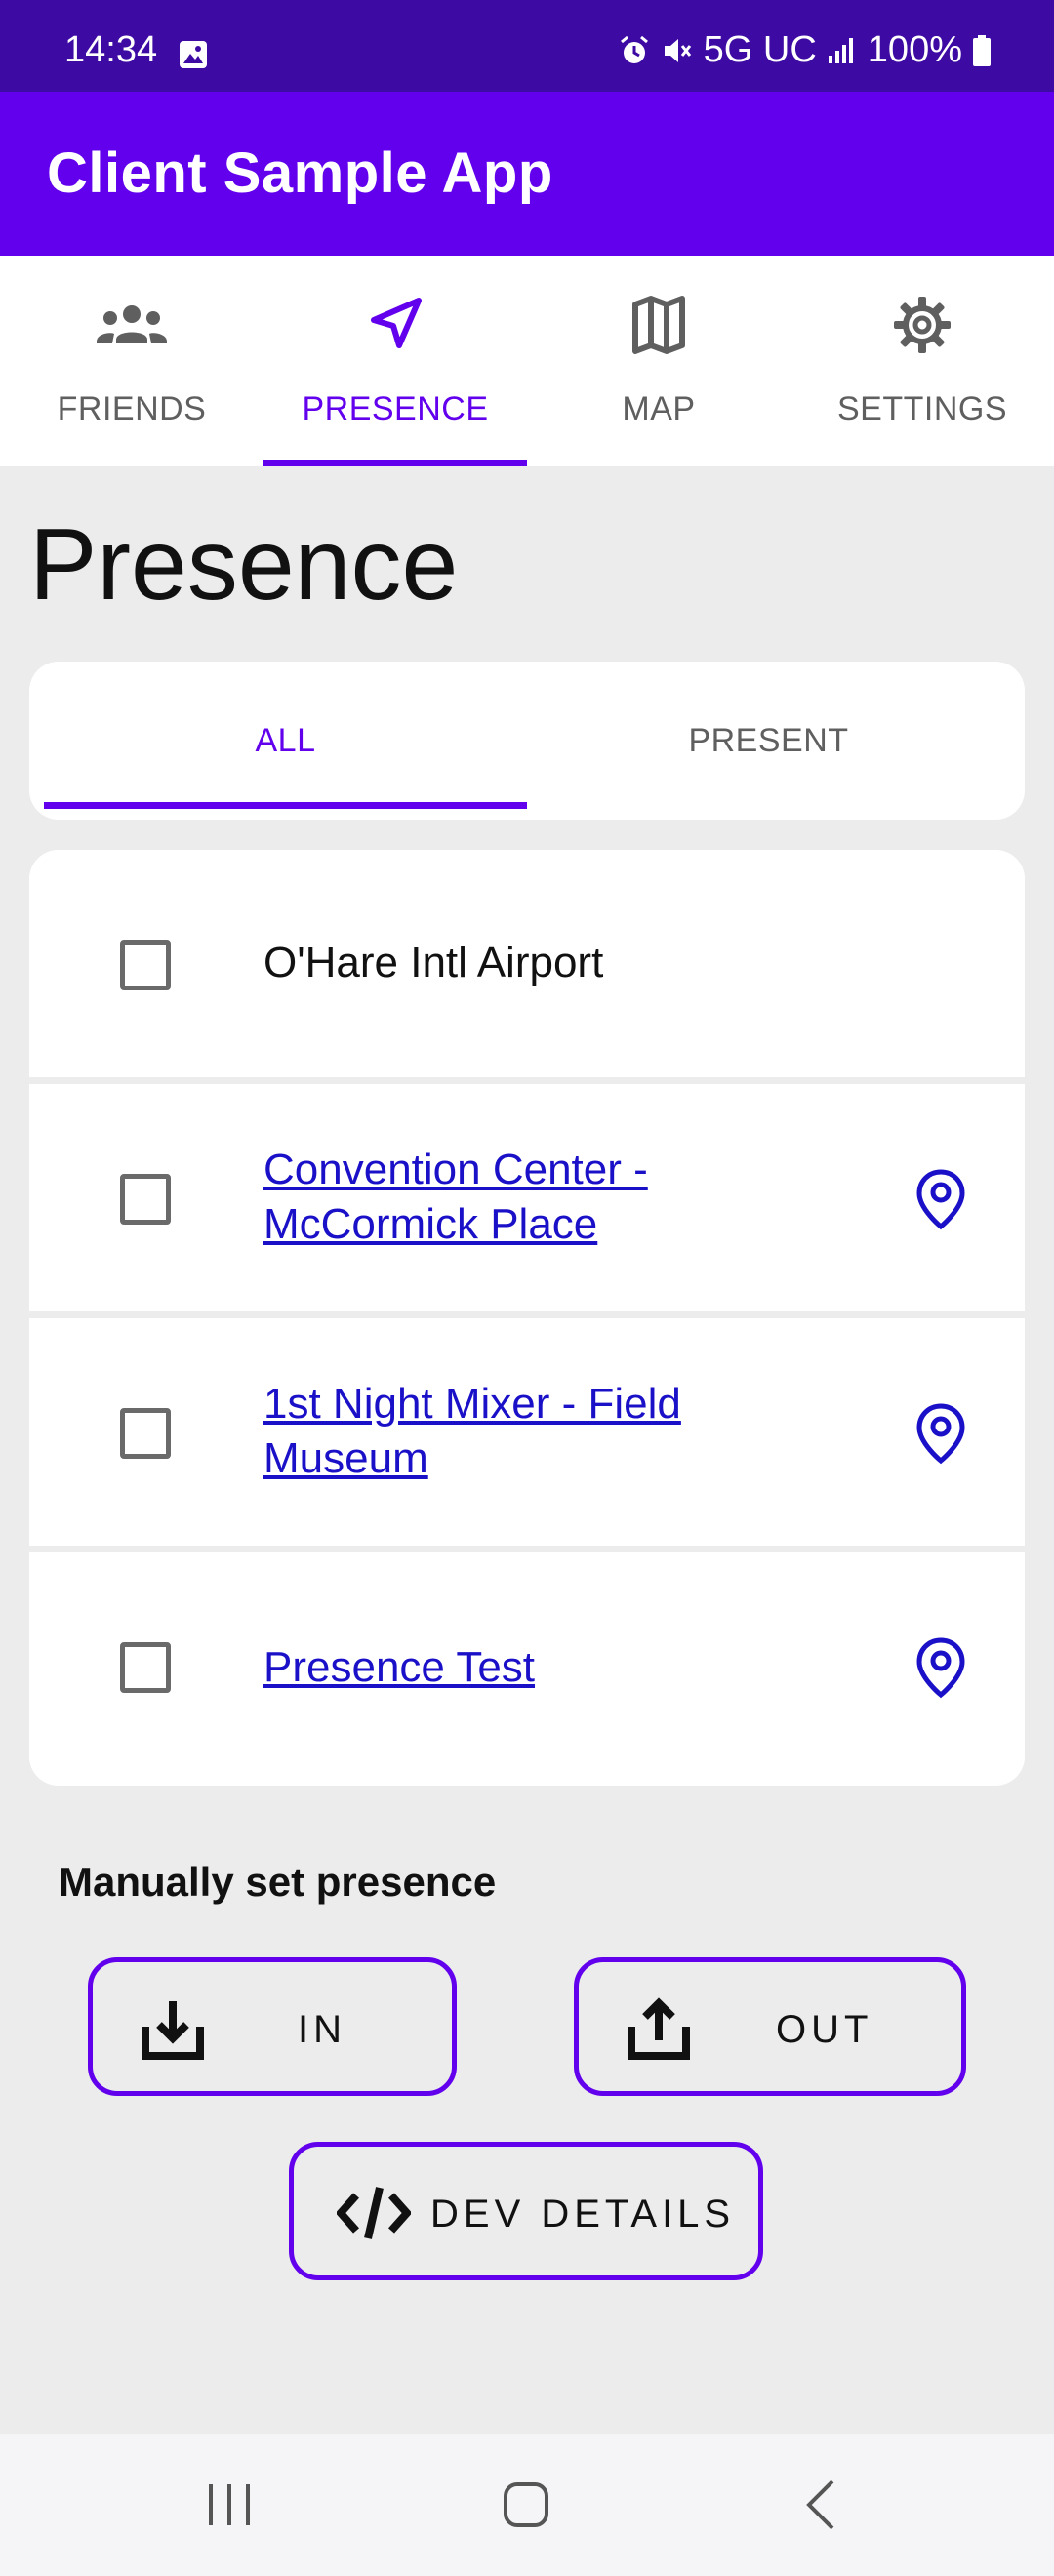 The height and width of the screenshot is (2576, 1054). Describe the element at coordinates (173, 2031) in the screenshot. I see `download-icon` at that location.